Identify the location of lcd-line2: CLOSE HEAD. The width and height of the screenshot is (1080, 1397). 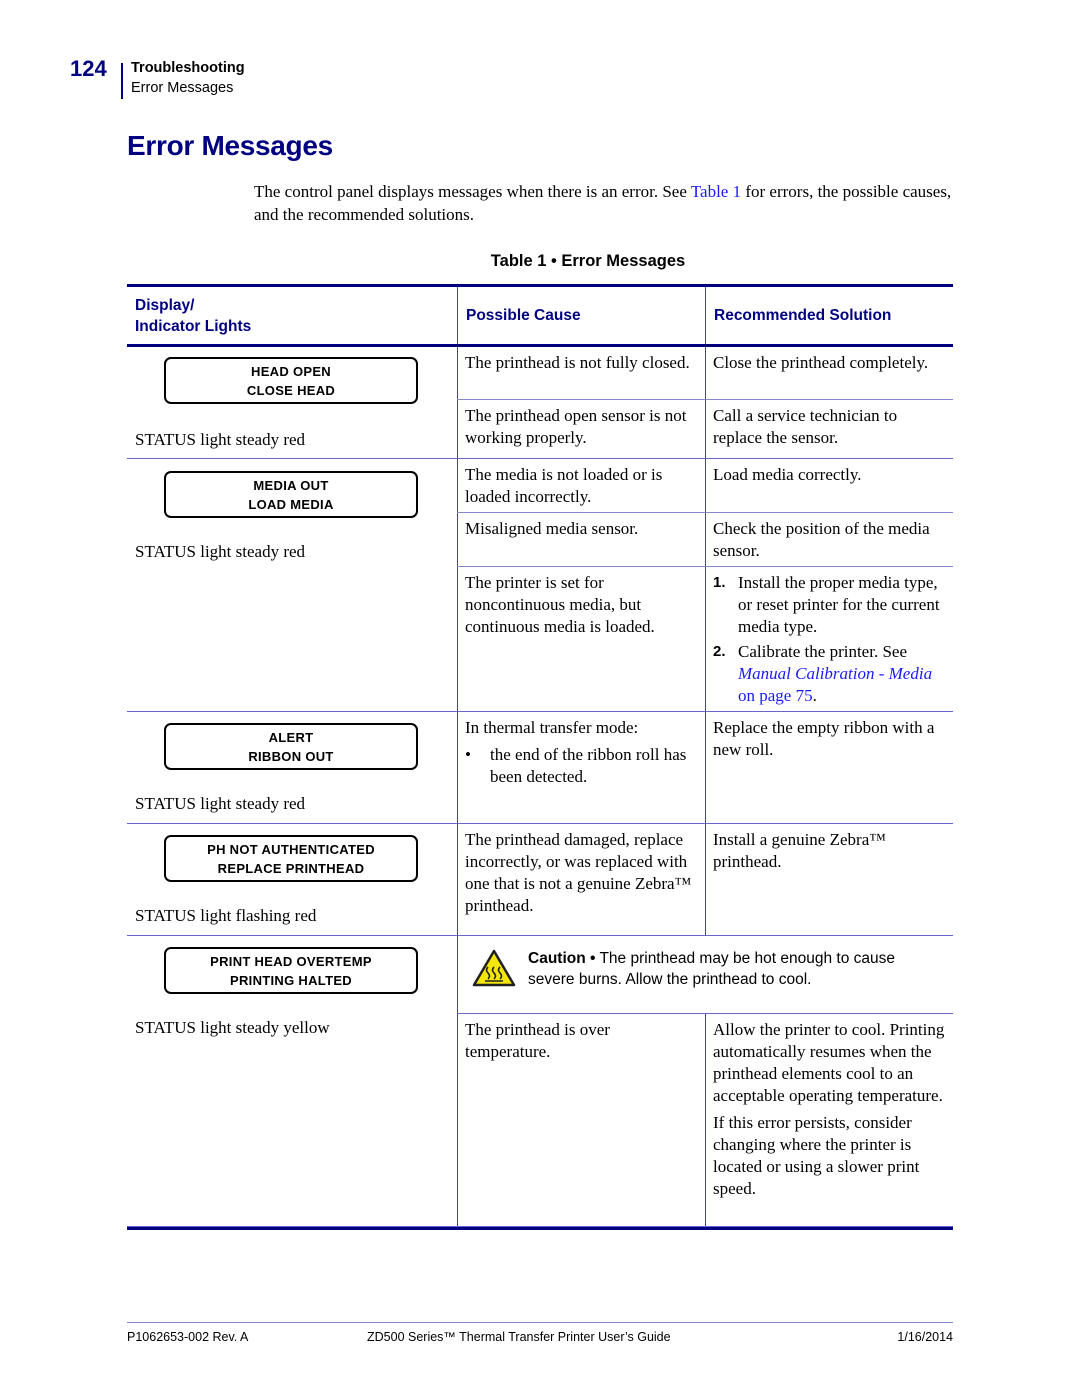
(291, 390).